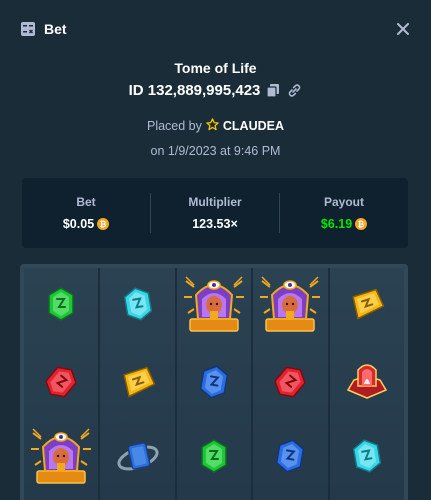 The width and height of the screenshot is (431, 500). What do you see at coordinates (215, 29) in the screenshot?
I see `modal-header: Bet` at bounding box center [215, 29].